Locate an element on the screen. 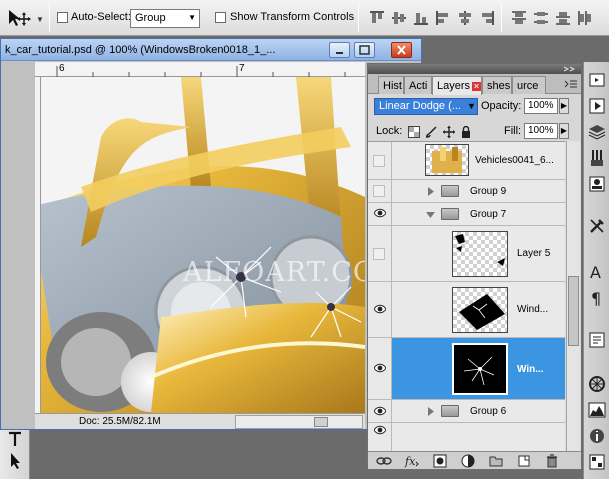  new-group-icon is located at coordinates (496, 461).